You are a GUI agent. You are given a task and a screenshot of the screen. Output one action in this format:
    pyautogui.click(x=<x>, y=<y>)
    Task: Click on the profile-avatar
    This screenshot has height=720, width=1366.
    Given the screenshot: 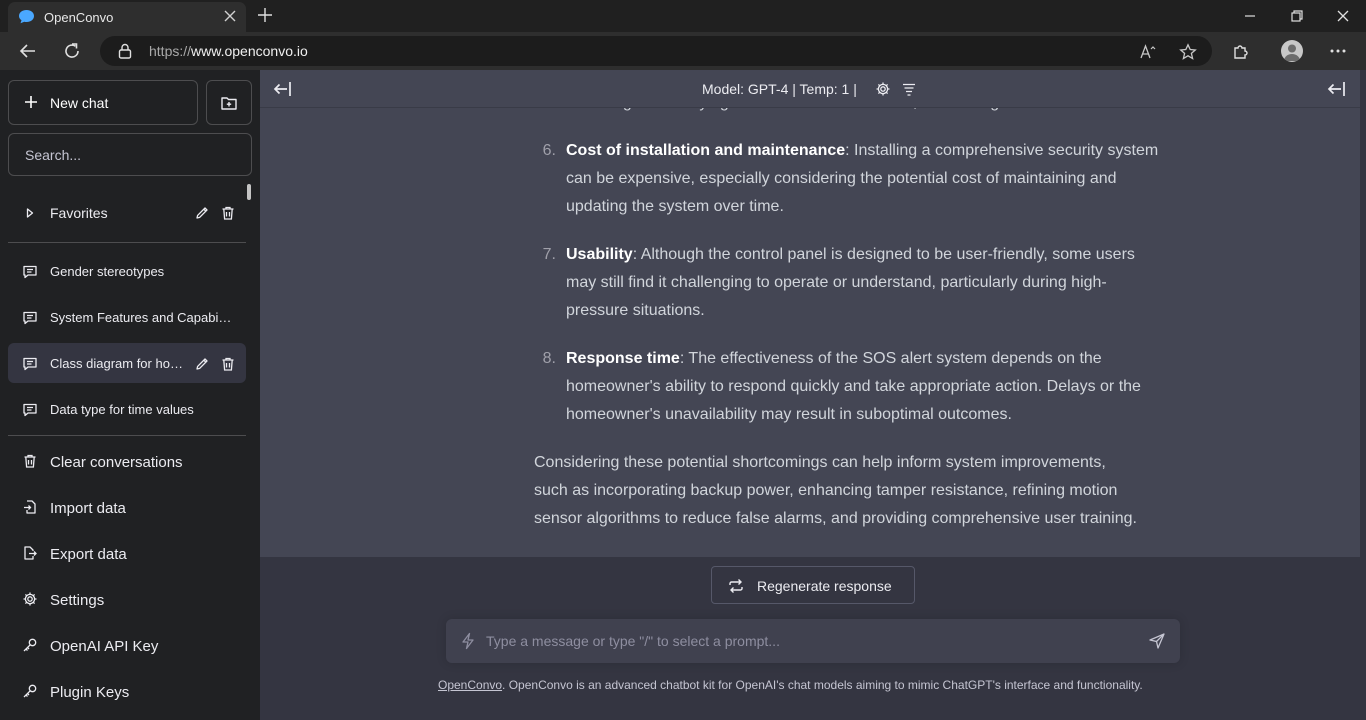 What is the action you would take?
    pyautogui.click(x=1292, y=51)
    